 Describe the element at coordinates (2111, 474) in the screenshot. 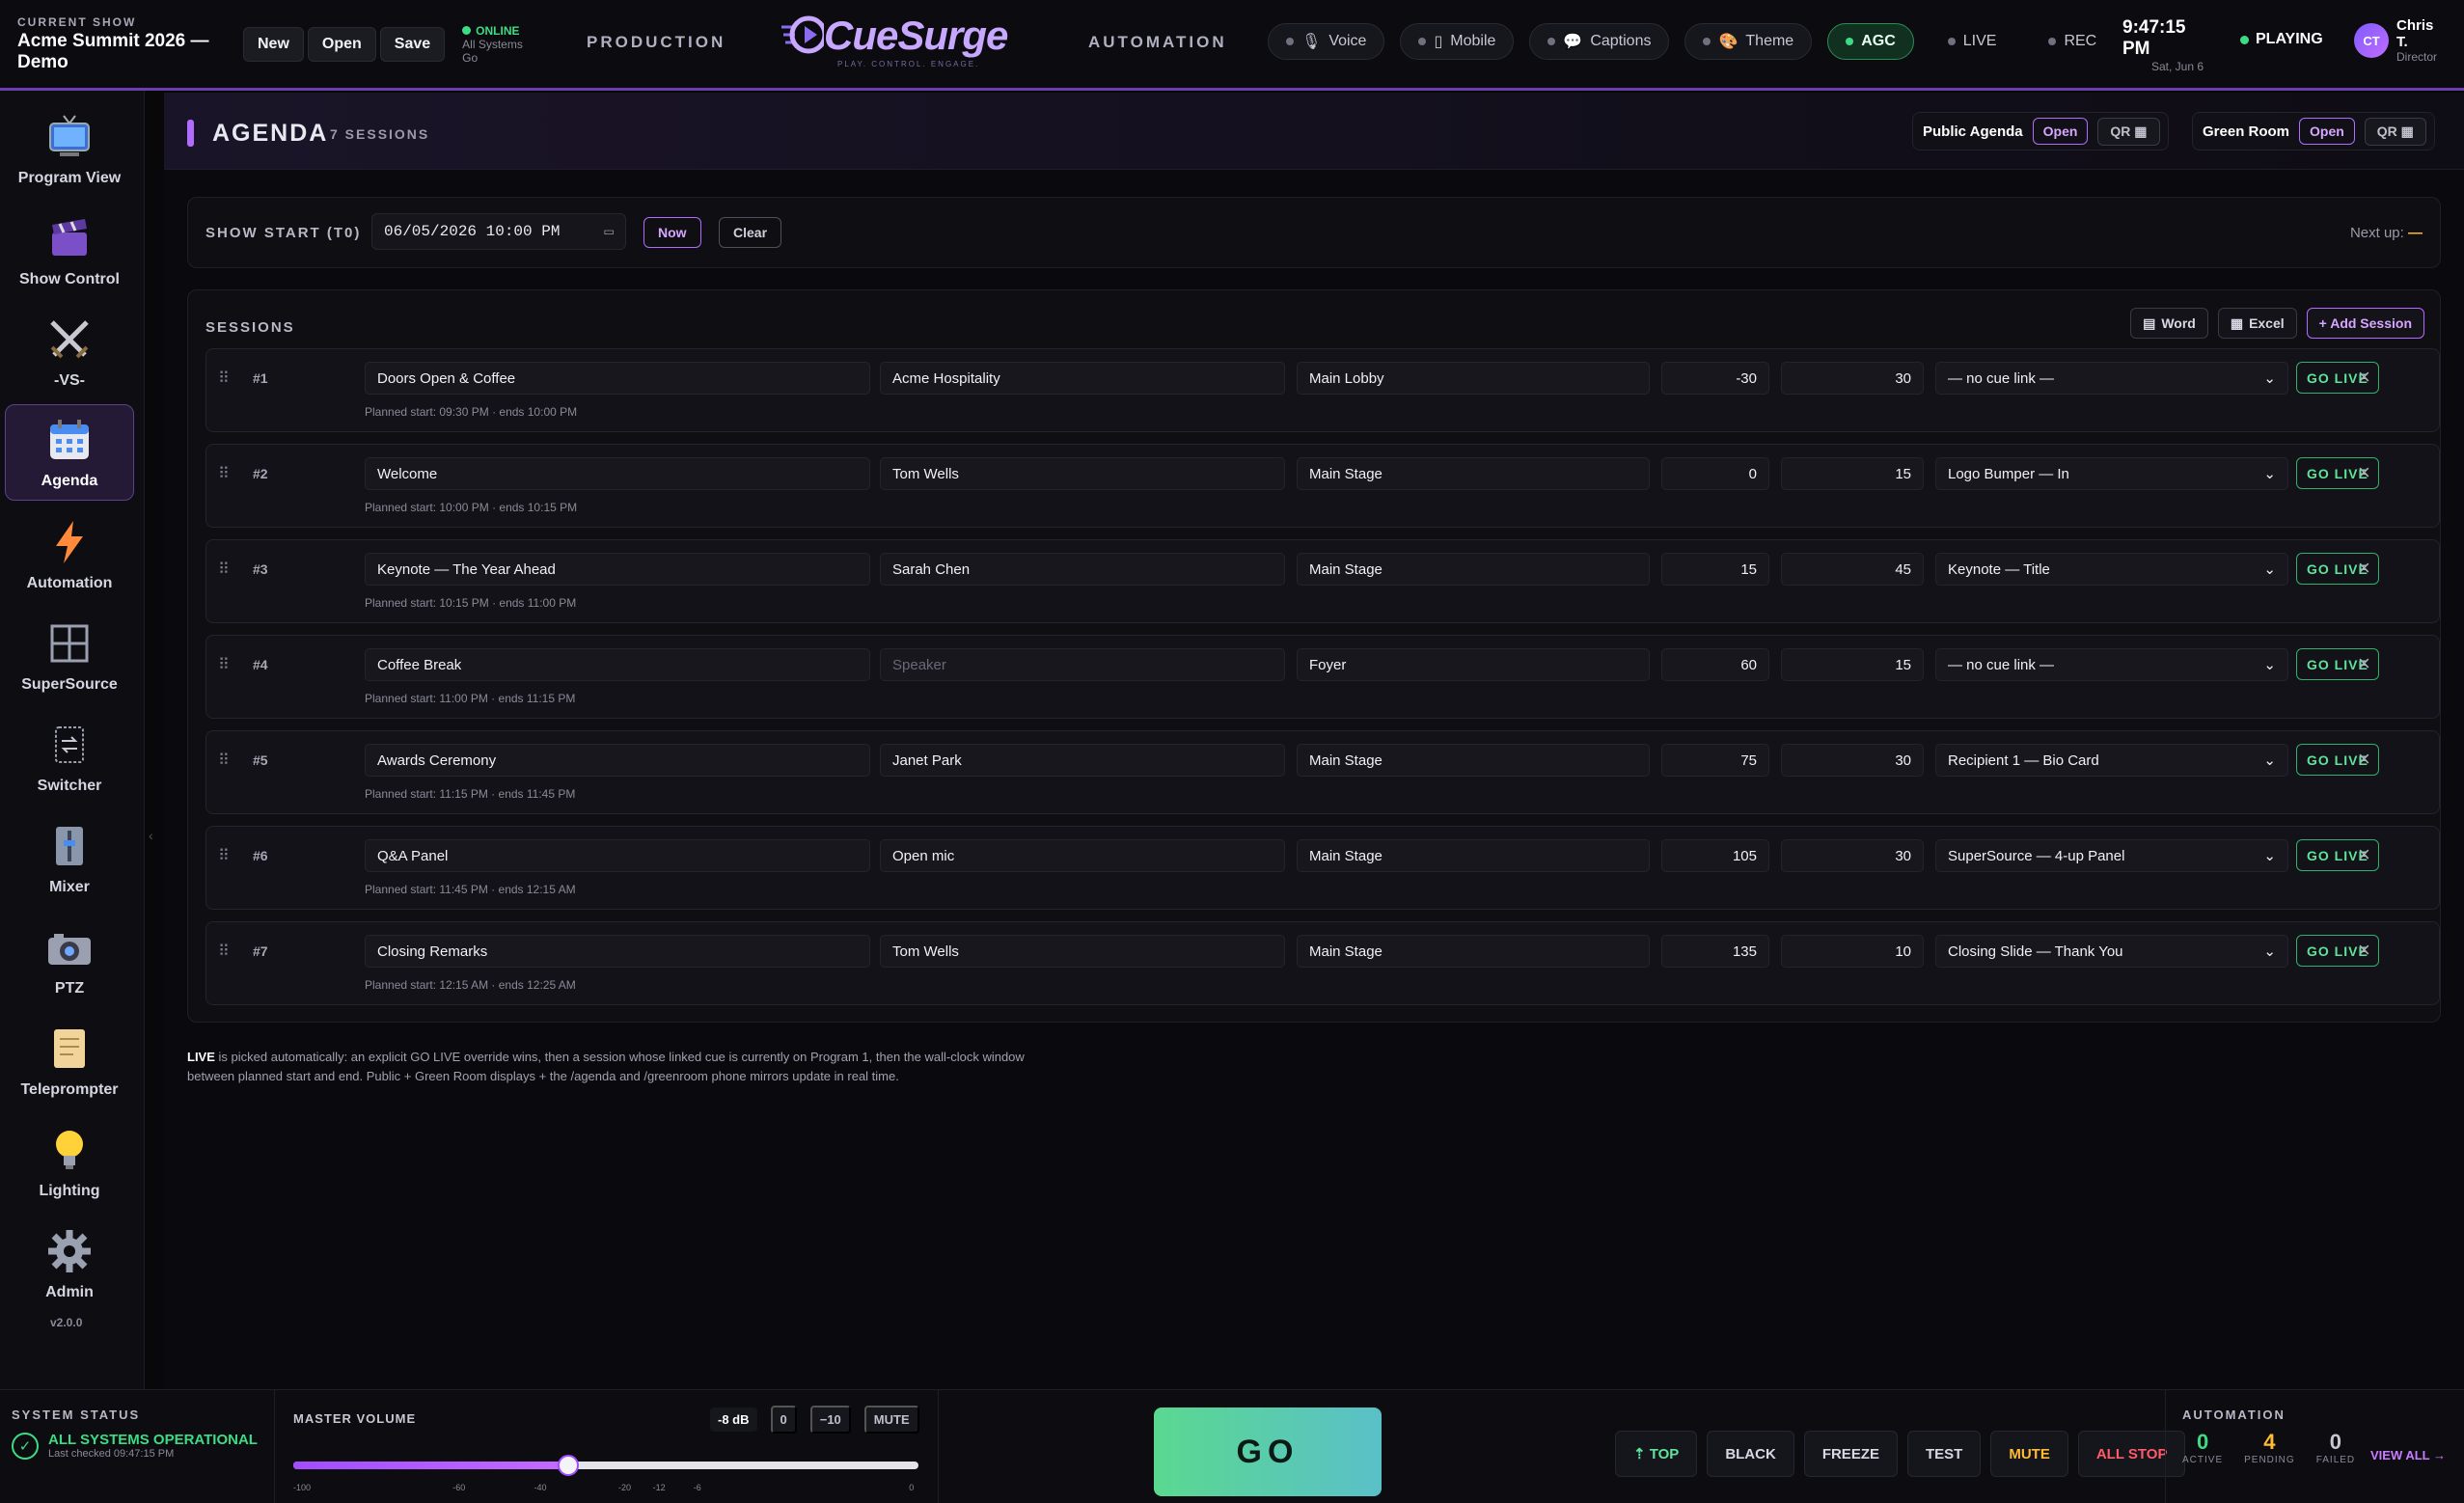

I see `session-cue-select: Logo Bumper — In ⌄` at that location.